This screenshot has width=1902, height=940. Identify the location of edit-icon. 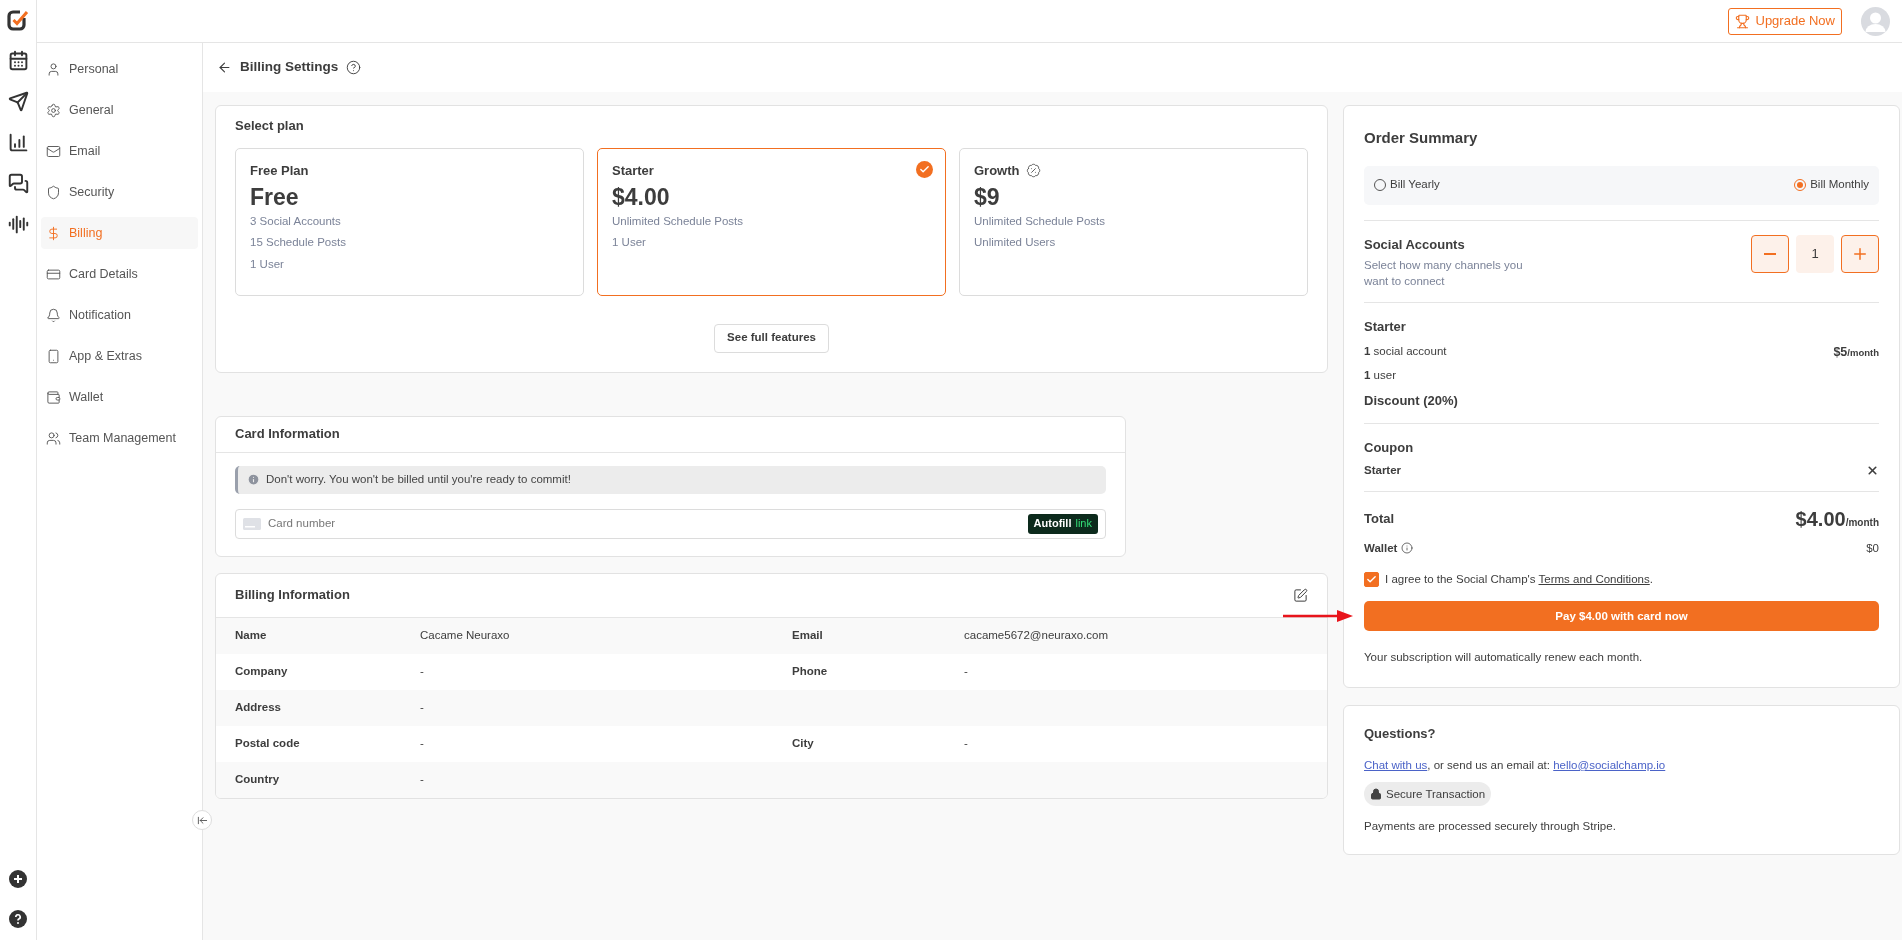
(1300, 595).